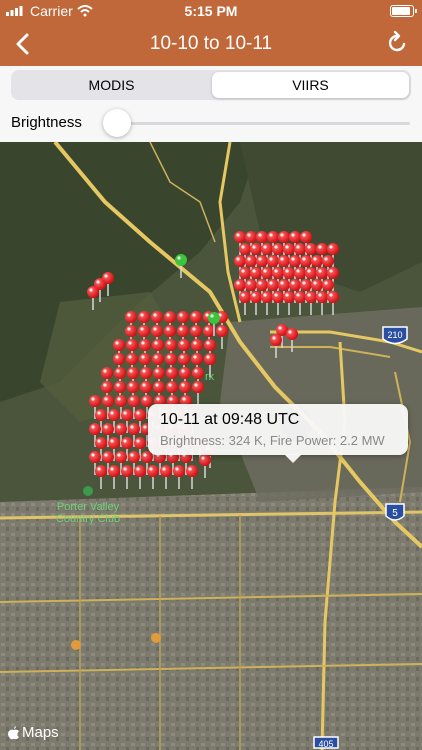  I want to click on callout-subtitle: Brightness: 324 K, Fire Power: 2.2 MW, so click(272, 440).